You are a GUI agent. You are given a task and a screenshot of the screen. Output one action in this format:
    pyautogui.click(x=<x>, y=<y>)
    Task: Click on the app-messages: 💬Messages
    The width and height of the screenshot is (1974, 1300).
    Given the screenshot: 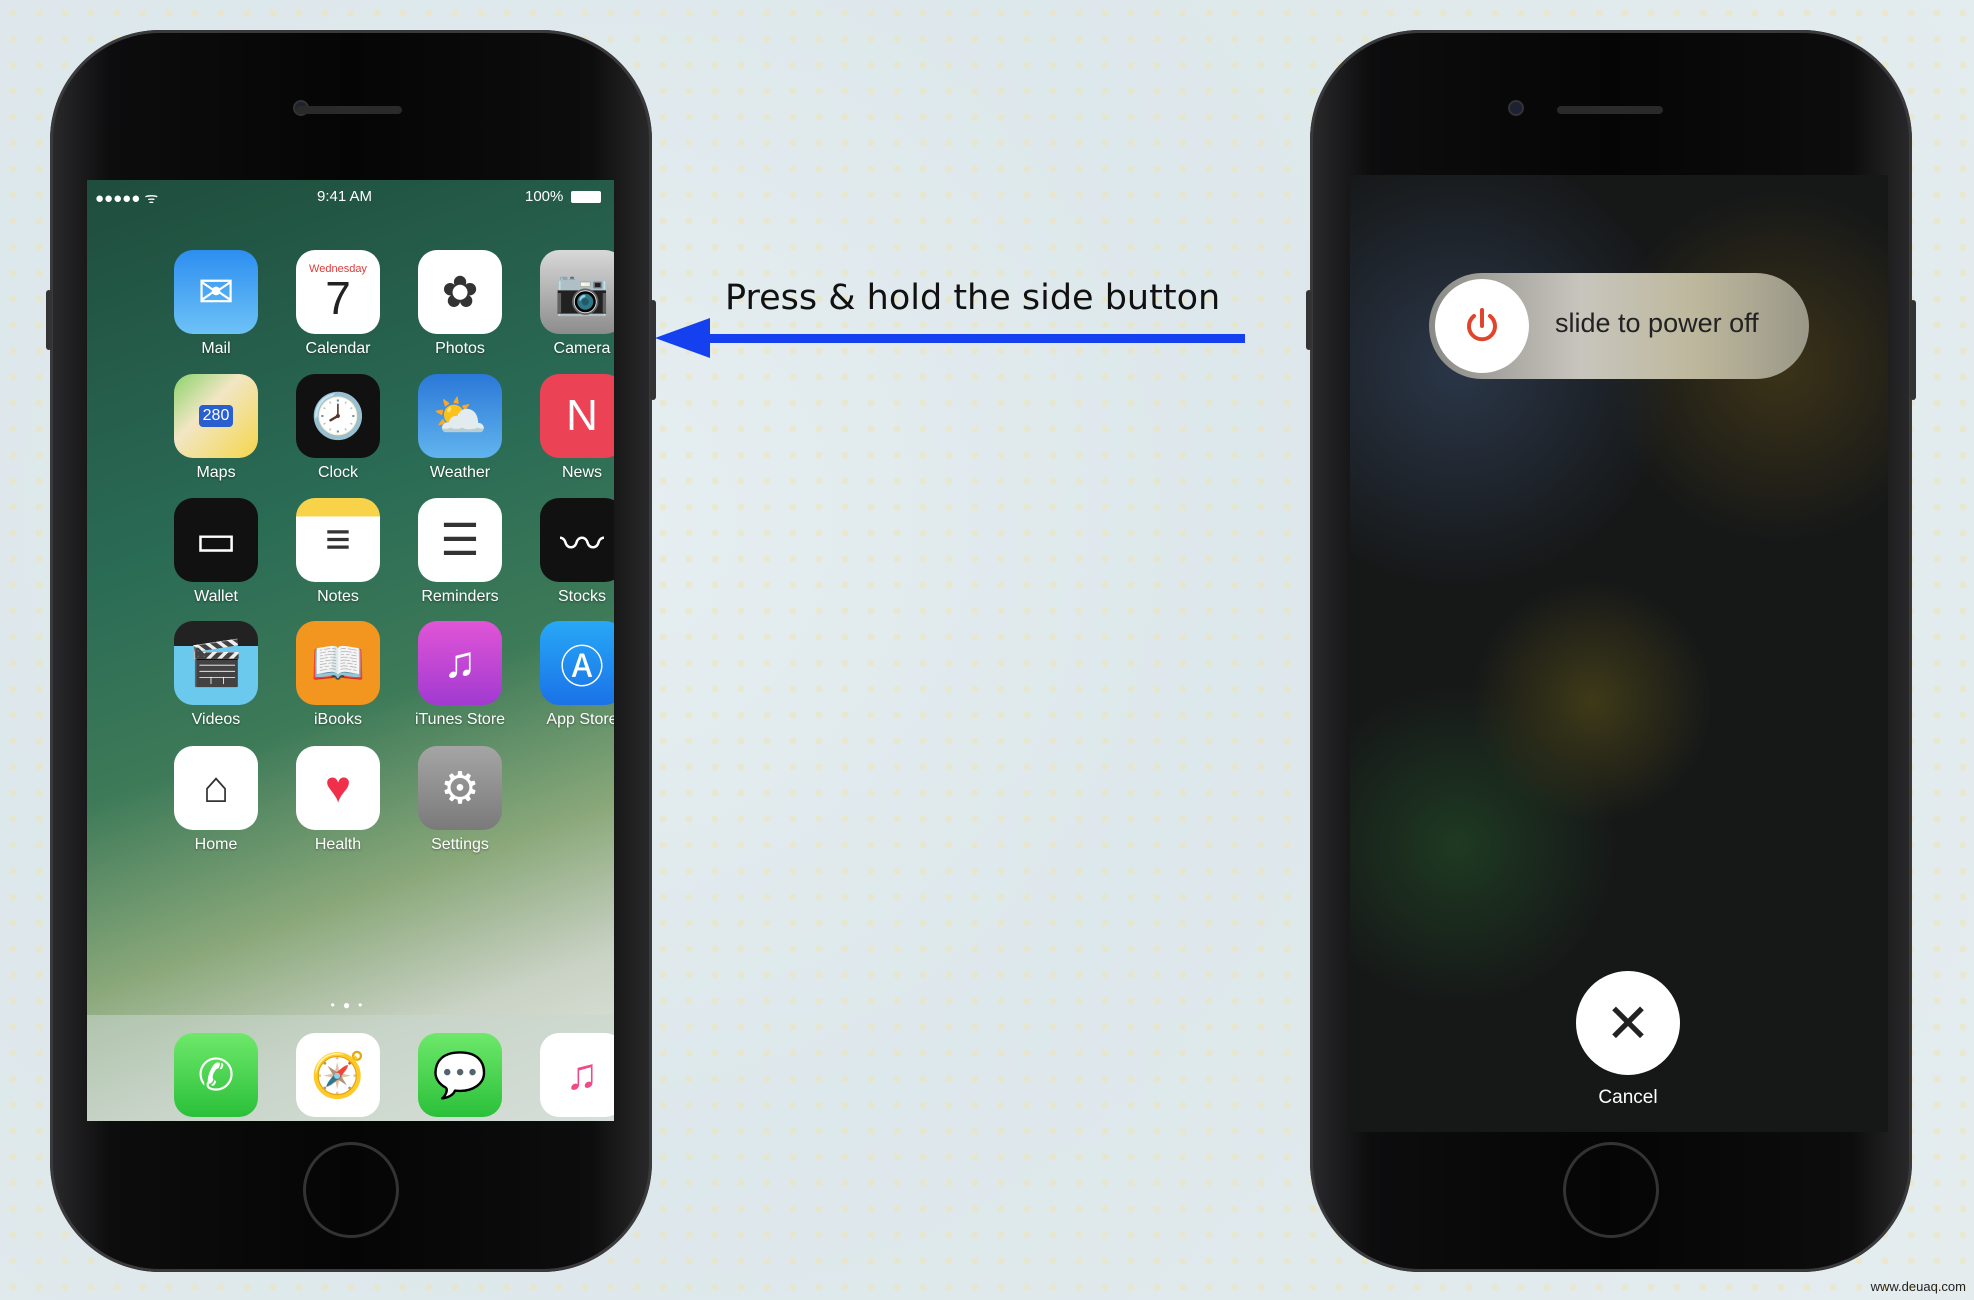 What is the action you would take?
    pyautogui.click(x=460, y=1077)
    